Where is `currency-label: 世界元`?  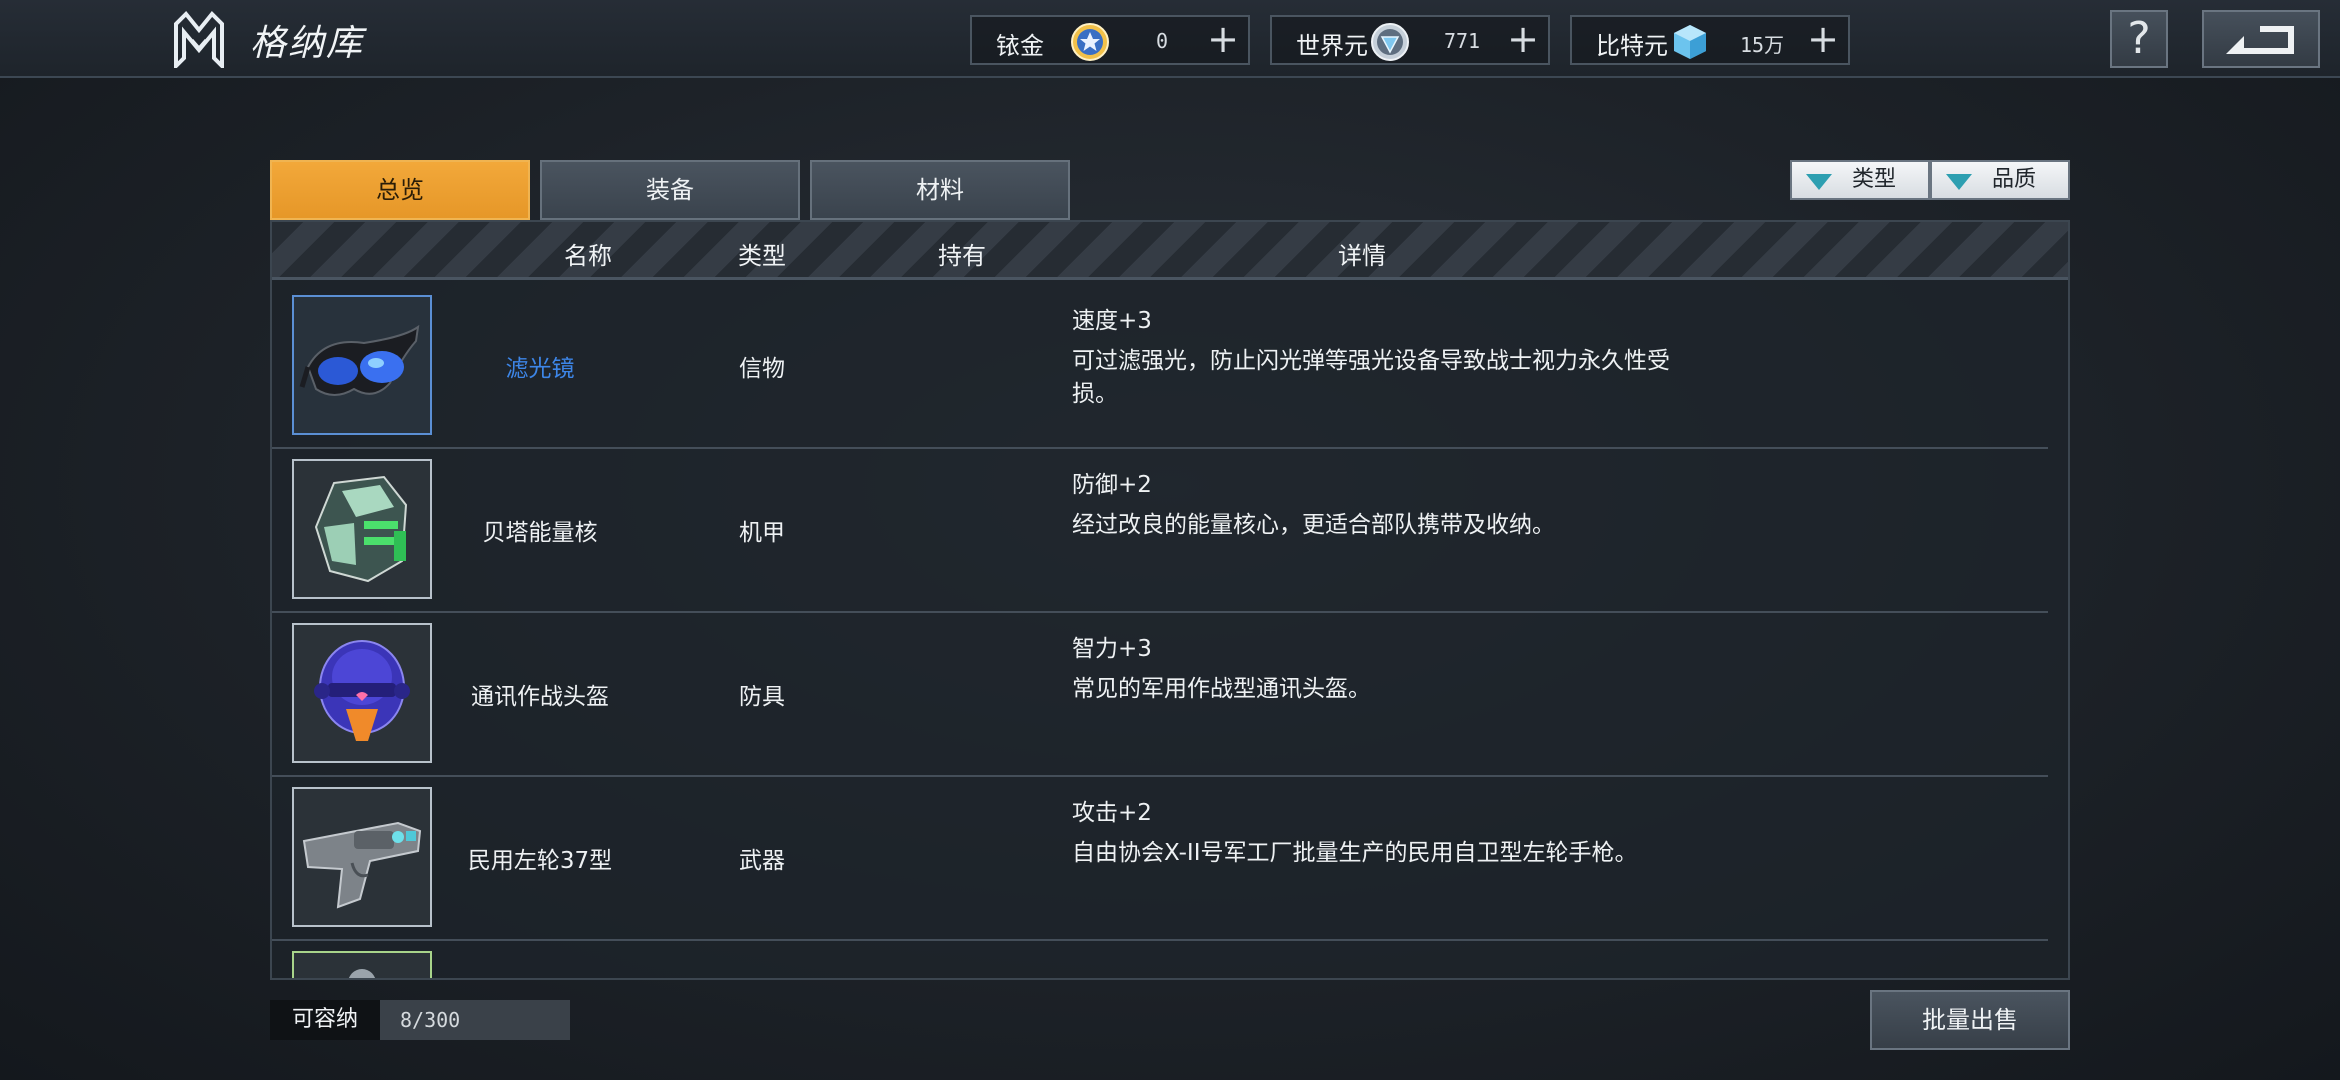
currency-label: 世界元 is located at coordinates (1332, 46).